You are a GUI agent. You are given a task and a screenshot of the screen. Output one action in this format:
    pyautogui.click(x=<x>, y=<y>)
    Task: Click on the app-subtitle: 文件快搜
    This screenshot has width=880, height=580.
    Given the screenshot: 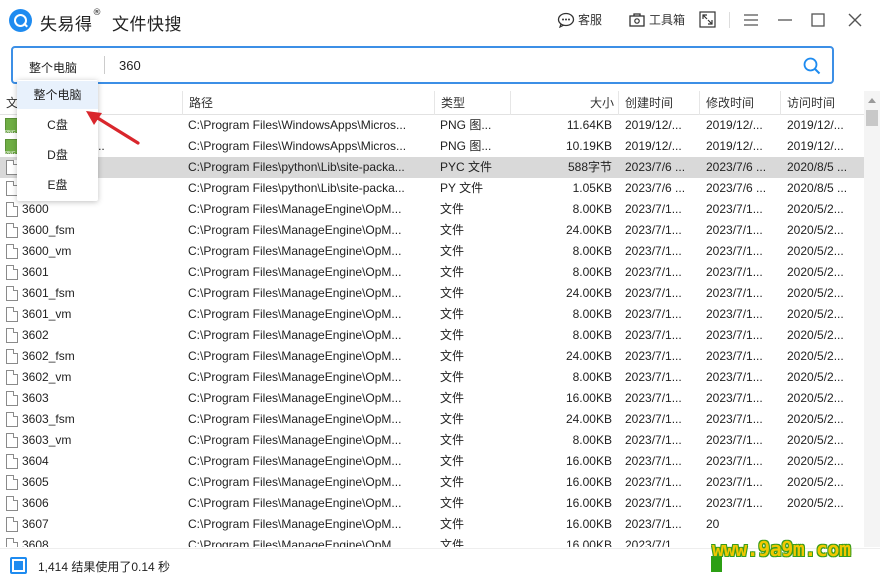 What is the action you would take?
    pyautogui.click(x=147, y=25)
    